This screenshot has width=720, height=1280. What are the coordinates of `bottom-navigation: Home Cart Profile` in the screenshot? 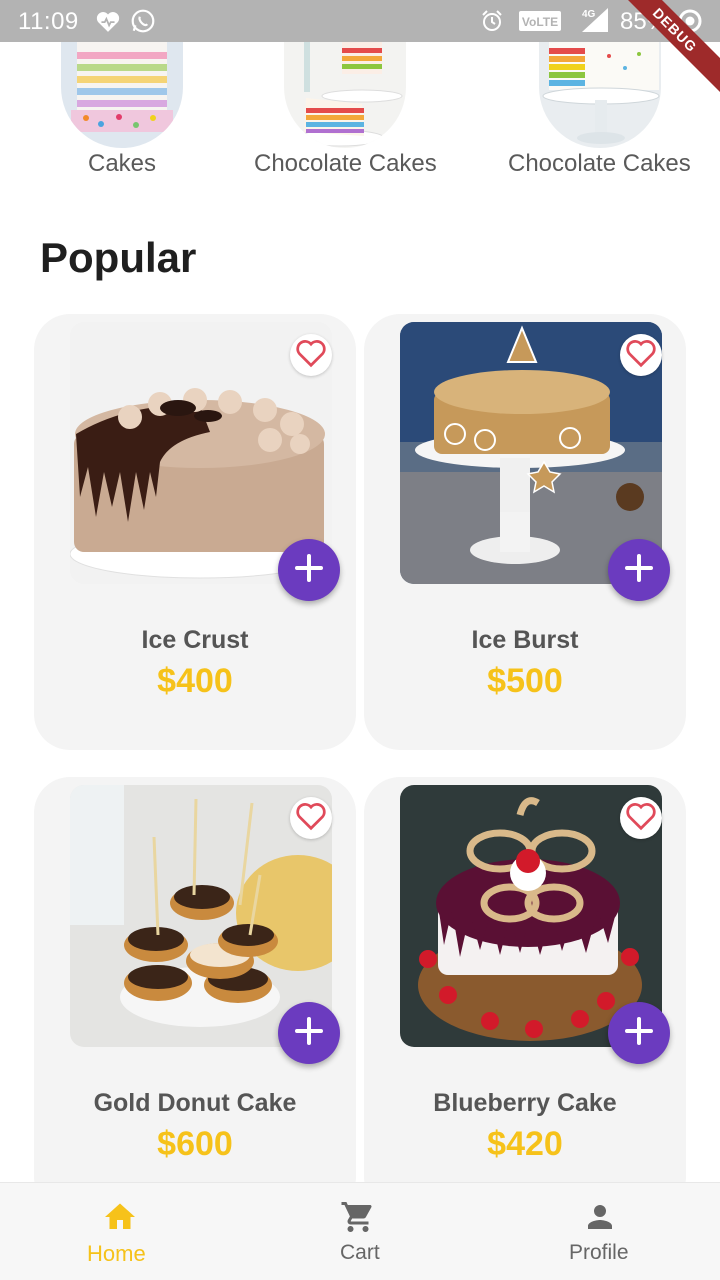 It's located at (360, 1231).